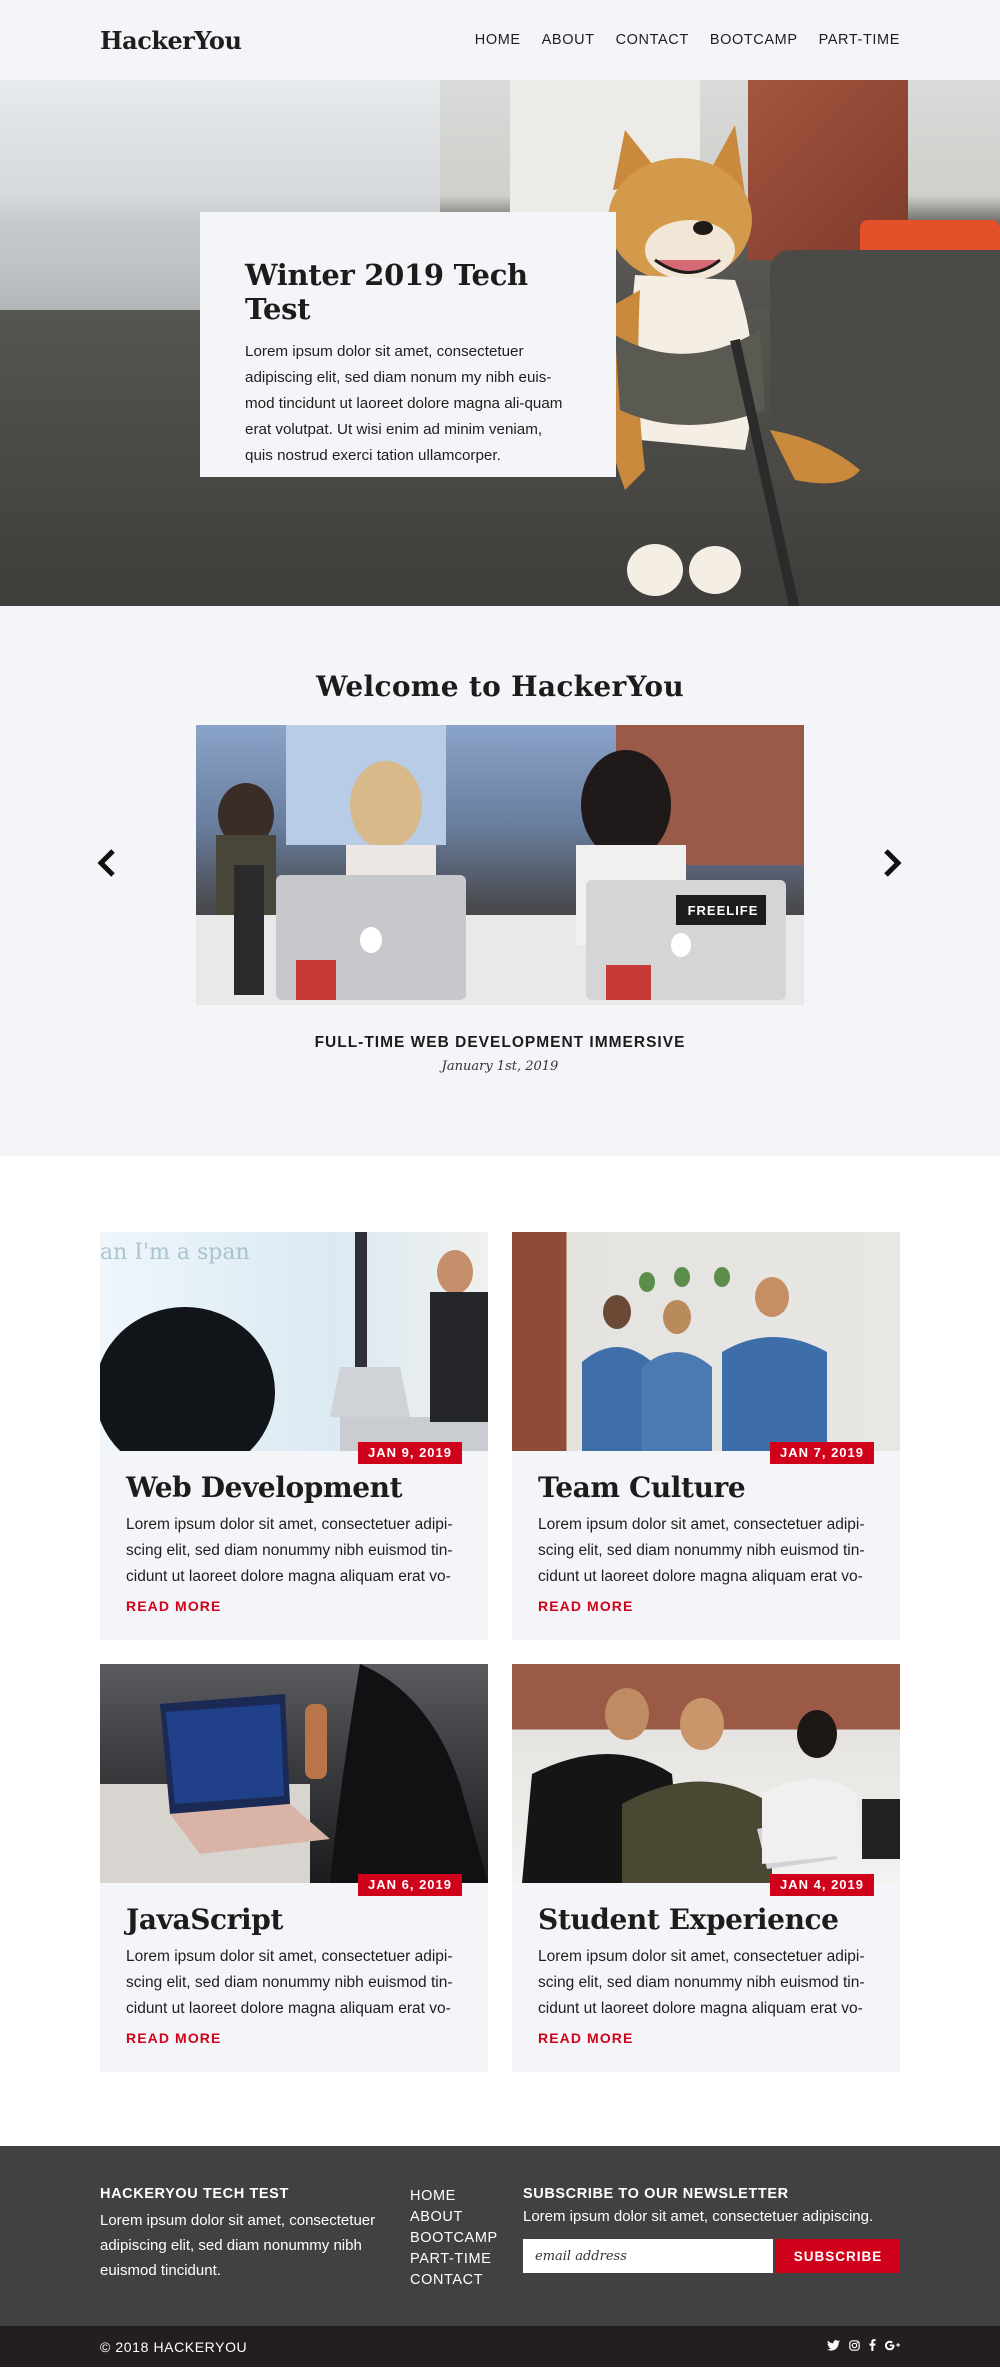 This screenshot has height=2369, width=1000. Describe the element at coordinates (410, 1885) in the screenshot. I see `post-date-badge: JAN 6, 2019` at that location.